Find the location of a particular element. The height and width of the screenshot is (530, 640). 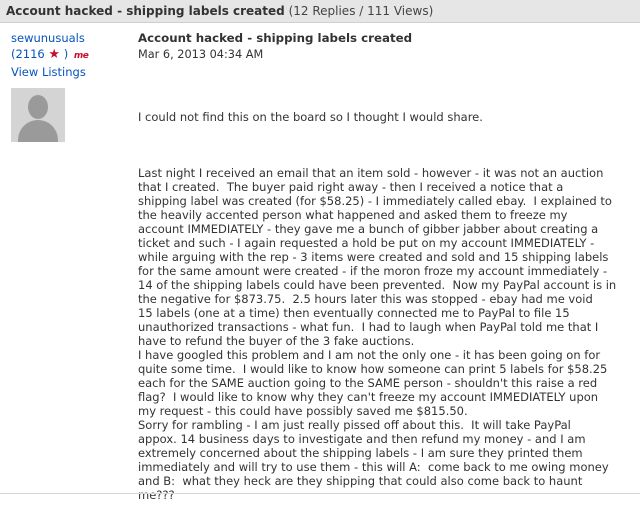

feedback-score: (2116 ★ ) me is located at coordinates (70, 55).